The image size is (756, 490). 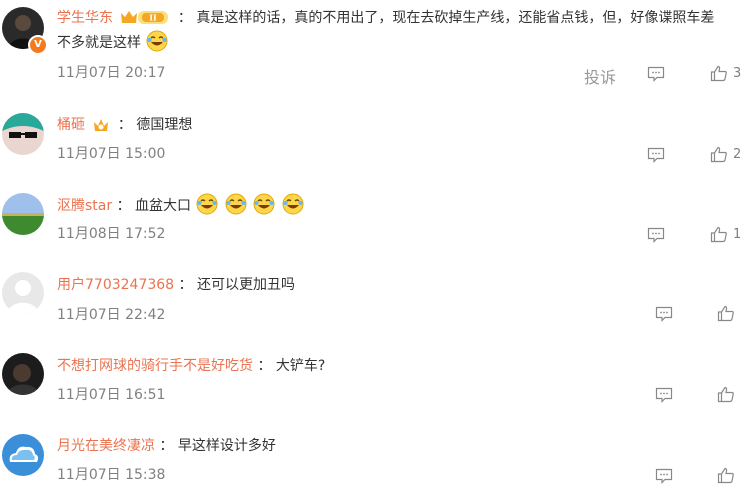 I want to click on comment-time: 11月07日 16:51, so click(x=111, y=395).